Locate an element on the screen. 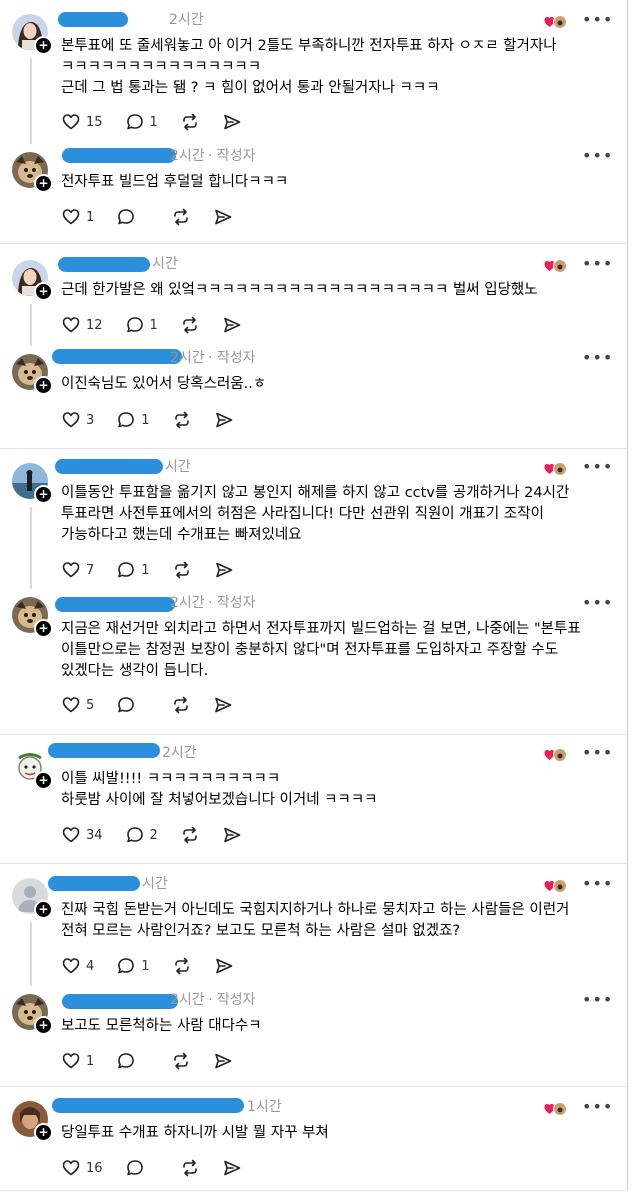 The height and width of the screenshot is (1191, 632). like-button: 12 is located at coordinates (82, 325).